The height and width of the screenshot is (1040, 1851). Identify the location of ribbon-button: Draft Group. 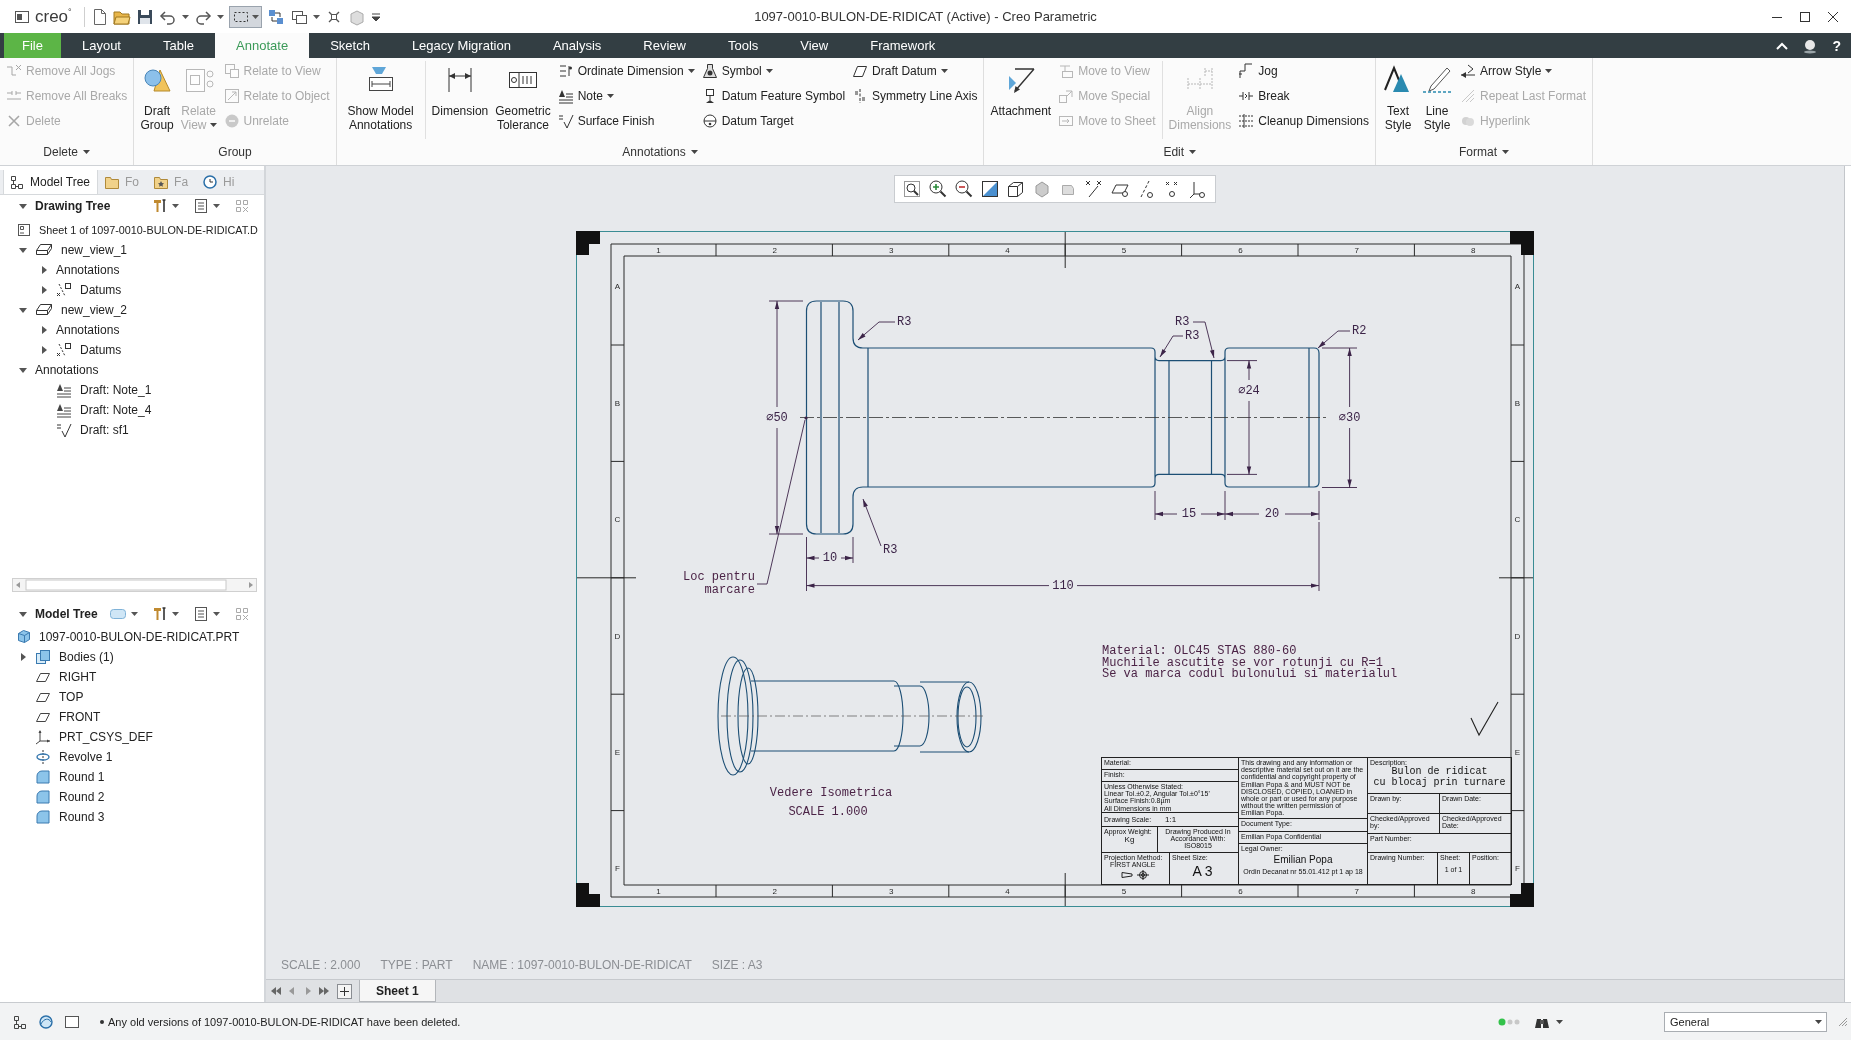
(157, 95).